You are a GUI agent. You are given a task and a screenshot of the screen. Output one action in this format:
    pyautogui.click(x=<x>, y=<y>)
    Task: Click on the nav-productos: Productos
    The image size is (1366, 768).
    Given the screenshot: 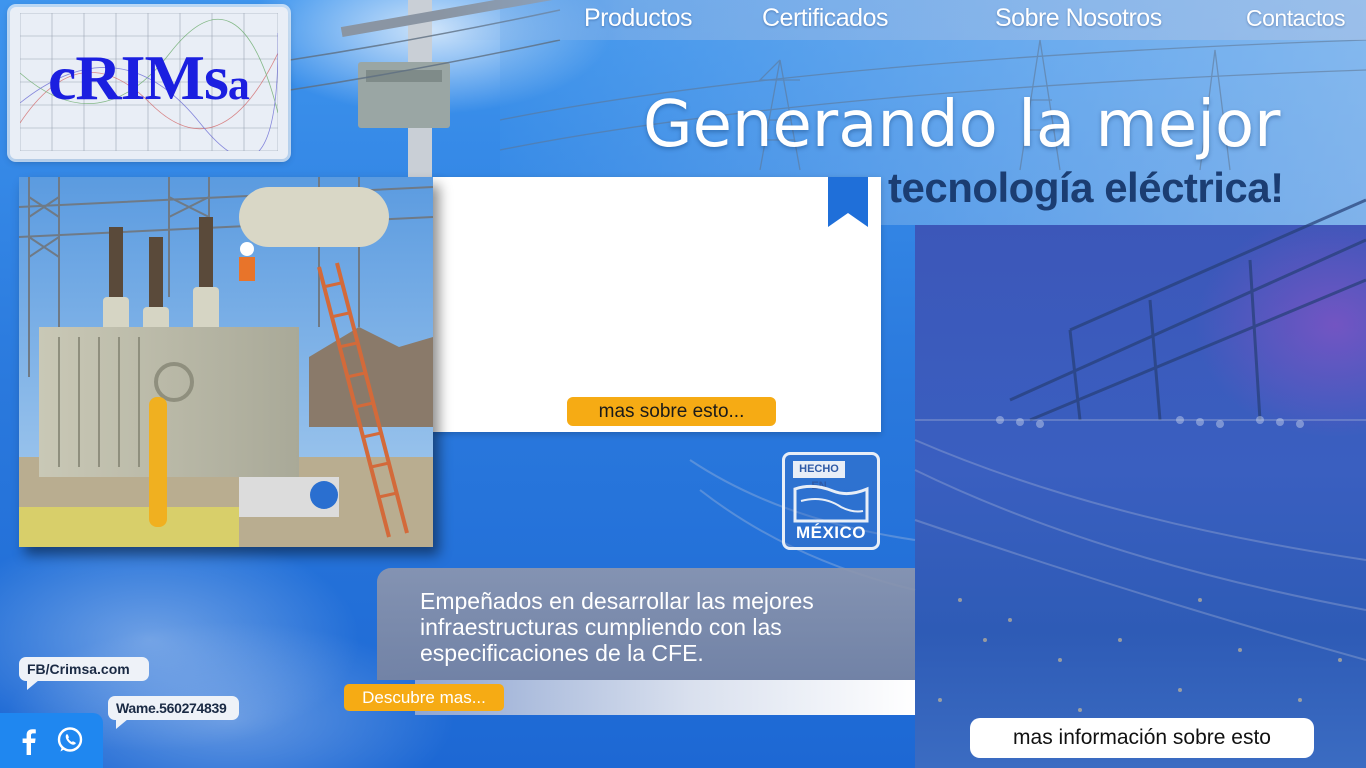 What is the action you would take?
    pyautogui.click(x=638, y=19)
    